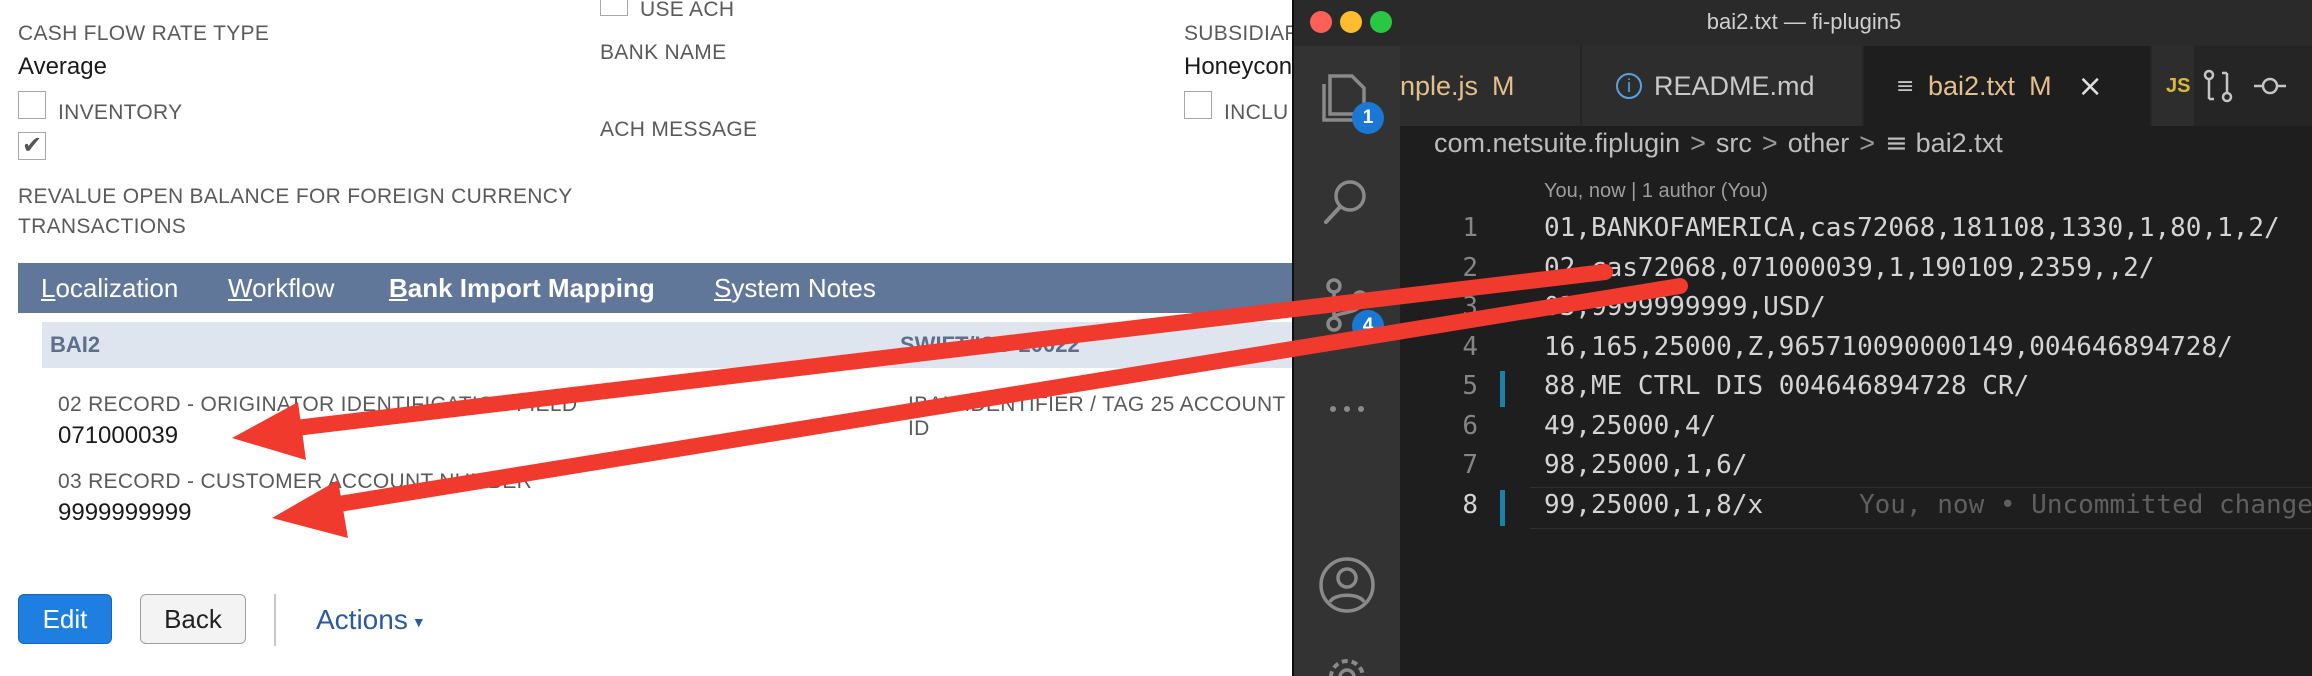 This screenshot has width=2312, height=676. Describe the element at coordinates (118, 435) in the screenshot. I see `originator-id-value: 071000039` at that location.